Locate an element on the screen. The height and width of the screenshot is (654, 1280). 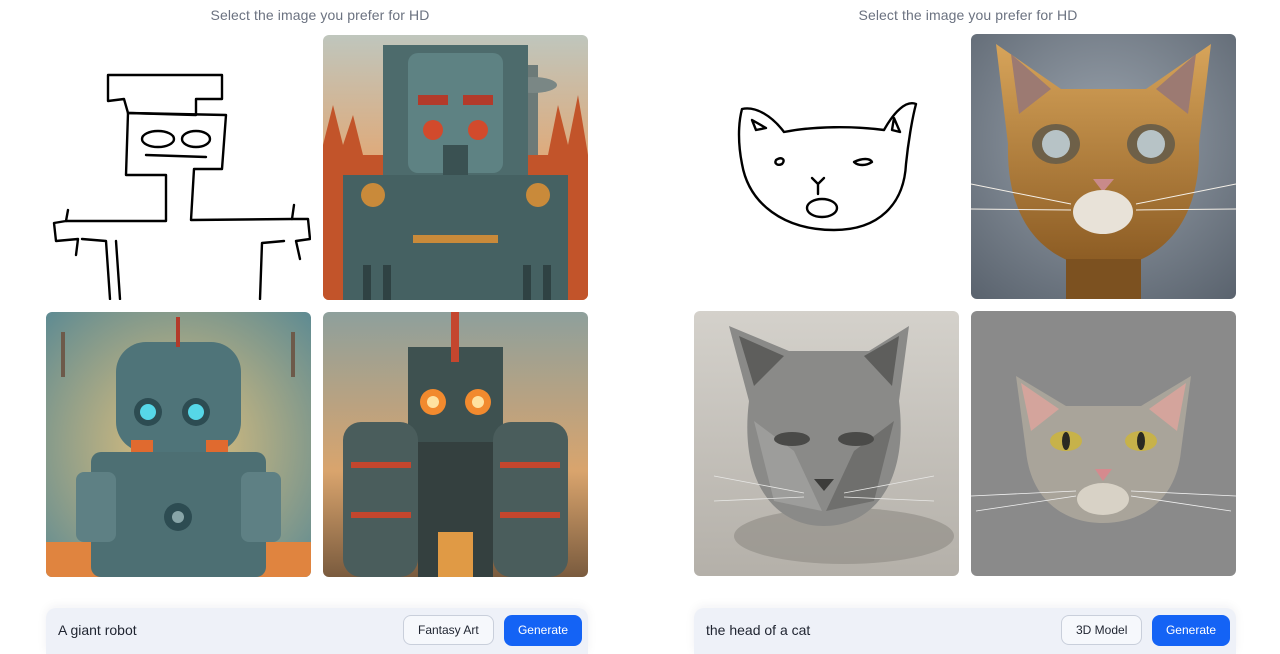
cat-option-3-image is located at coordinates (1103, 443).